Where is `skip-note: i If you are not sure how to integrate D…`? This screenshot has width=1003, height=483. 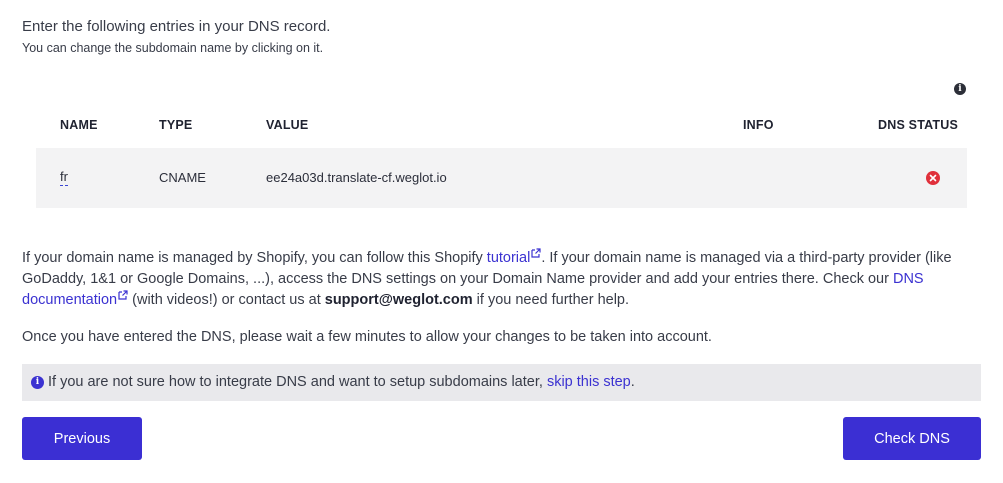 skip-note: i If you are not sure how to integrate D… is located at coordinates (501, 382).